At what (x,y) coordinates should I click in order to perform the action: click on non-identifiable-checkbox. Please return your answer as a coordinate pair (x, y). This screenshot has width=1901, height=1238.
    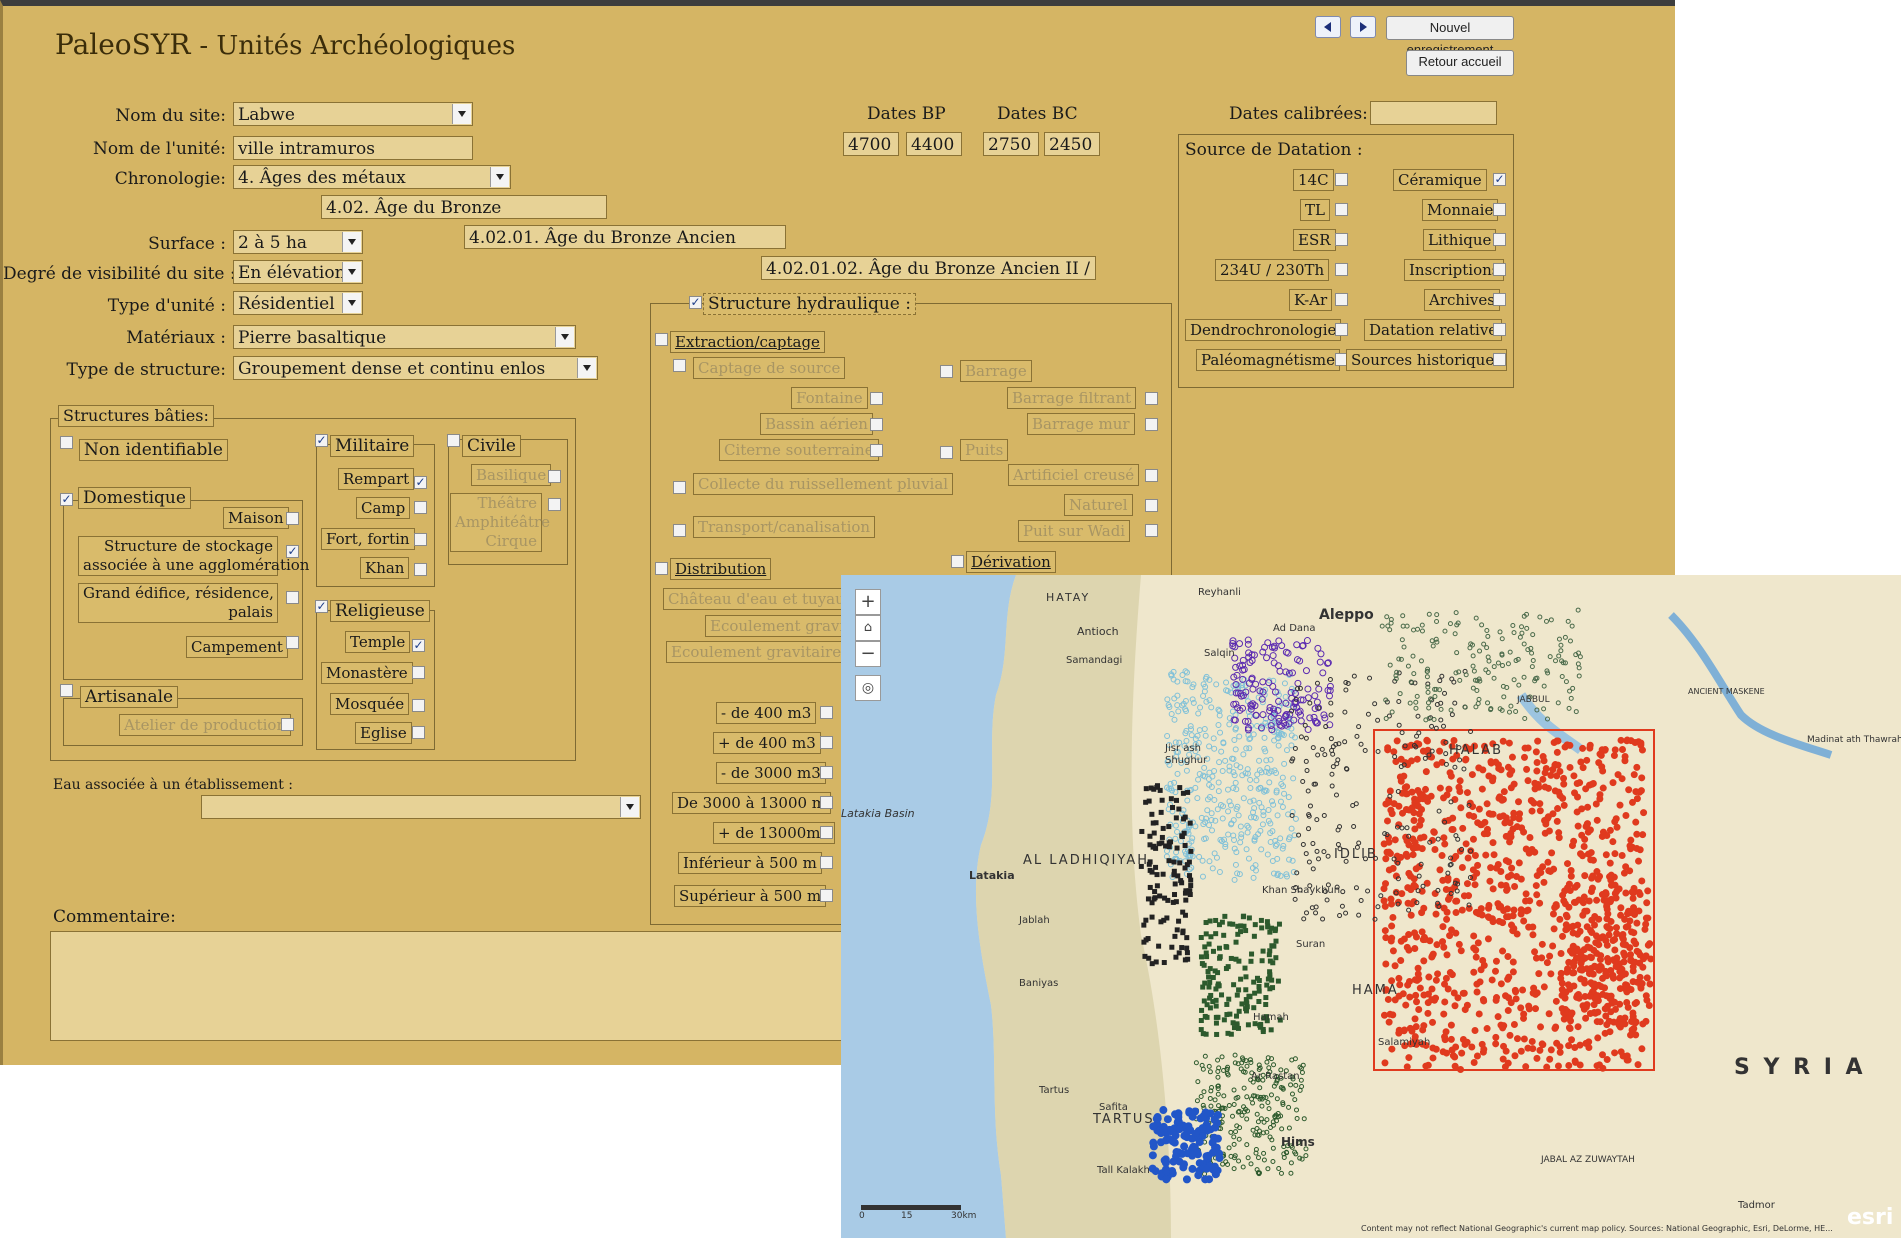
    Looking at the image, I should click on (66, 442).